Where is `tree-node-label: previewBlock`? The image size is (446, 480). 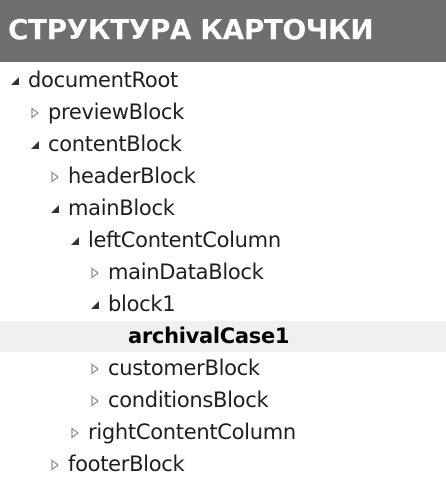
tree-node-label: previewBlock is located at coordinates (116, 112).